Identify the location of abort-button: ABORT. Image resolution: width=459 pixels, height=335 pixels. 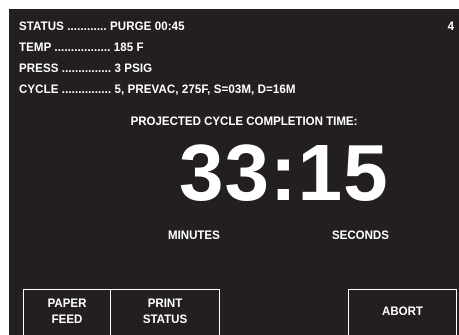
(402, 312).